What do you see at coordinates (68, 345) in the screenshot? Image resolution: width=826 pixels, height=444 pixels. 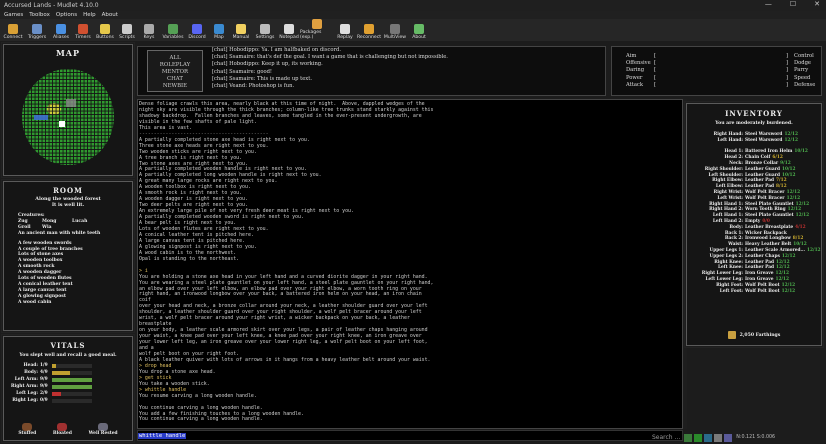 I see `vitals-title: VITALS` at bounding box center [68, 345].